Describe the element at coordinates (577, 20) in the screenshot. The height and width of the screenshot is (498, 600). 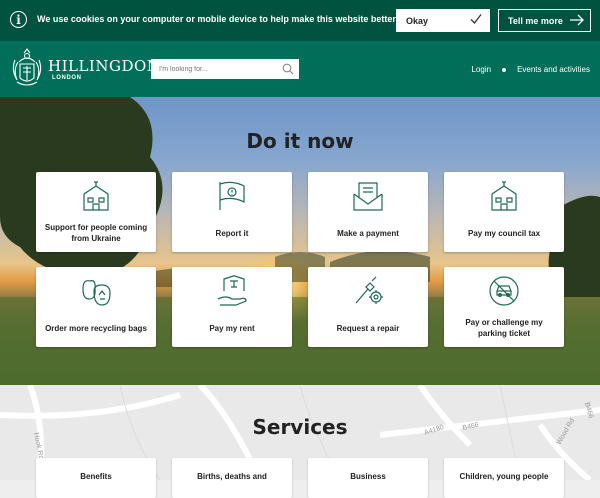
I see `arrow-right-icon` at that location.